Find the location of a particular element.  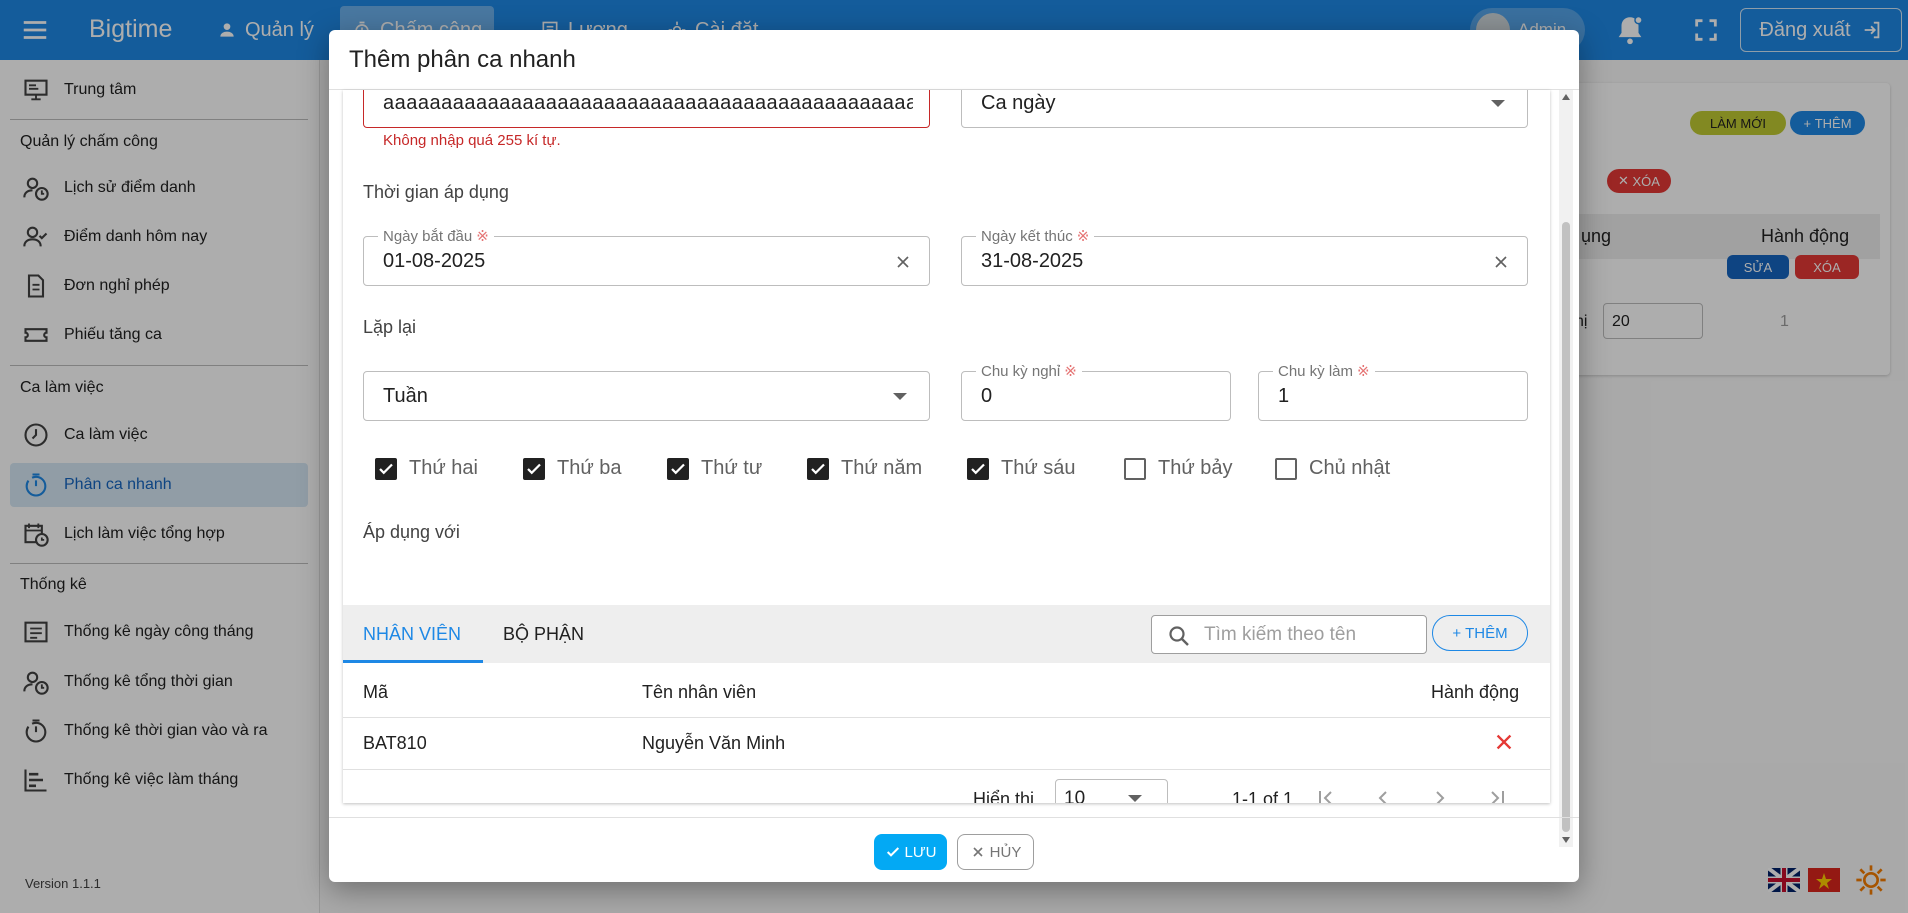

checkbox-label: Thứ tư is located at coordinates (732, 468).